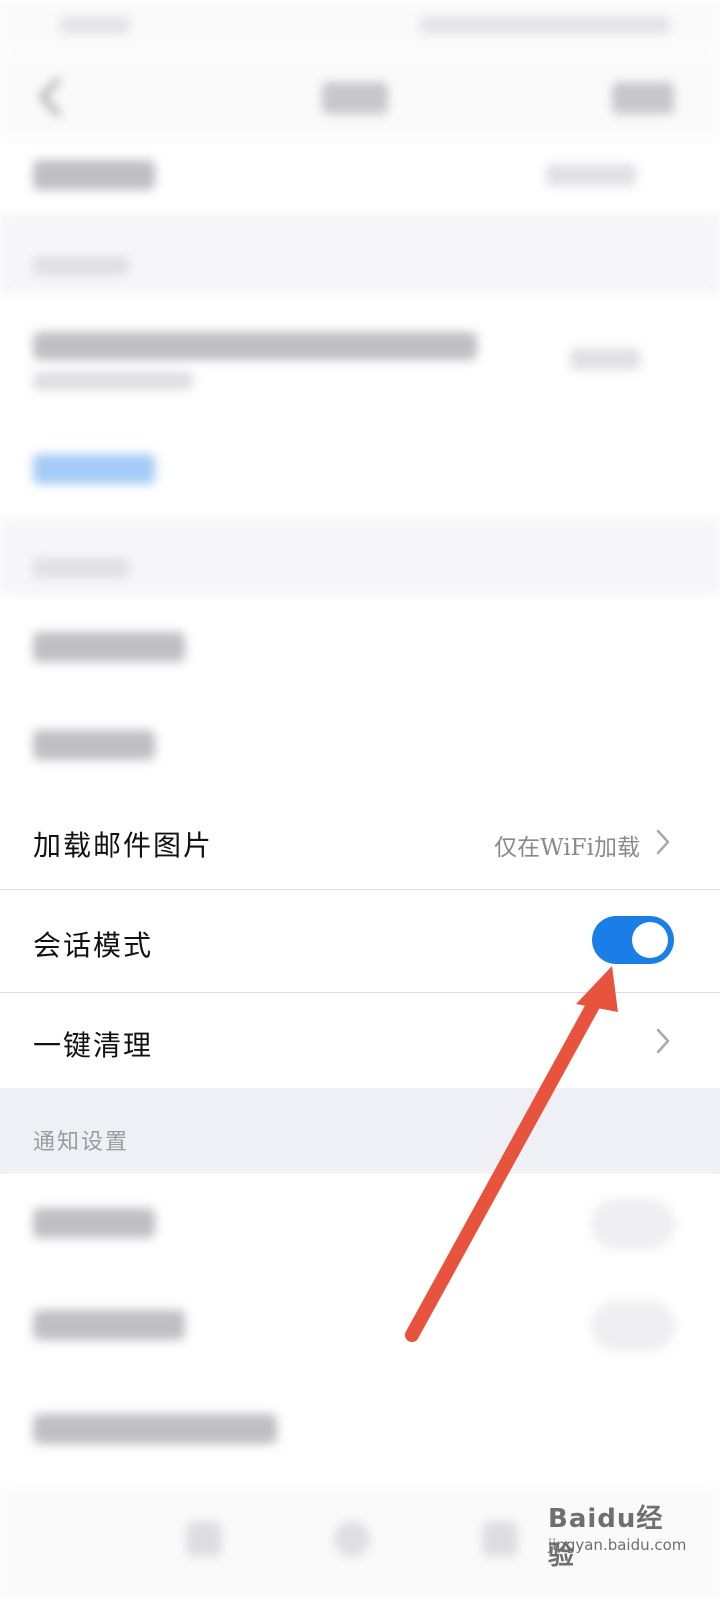 This screenshot has width=720, height=1600. I want to click on back-button, so click(50, 97).